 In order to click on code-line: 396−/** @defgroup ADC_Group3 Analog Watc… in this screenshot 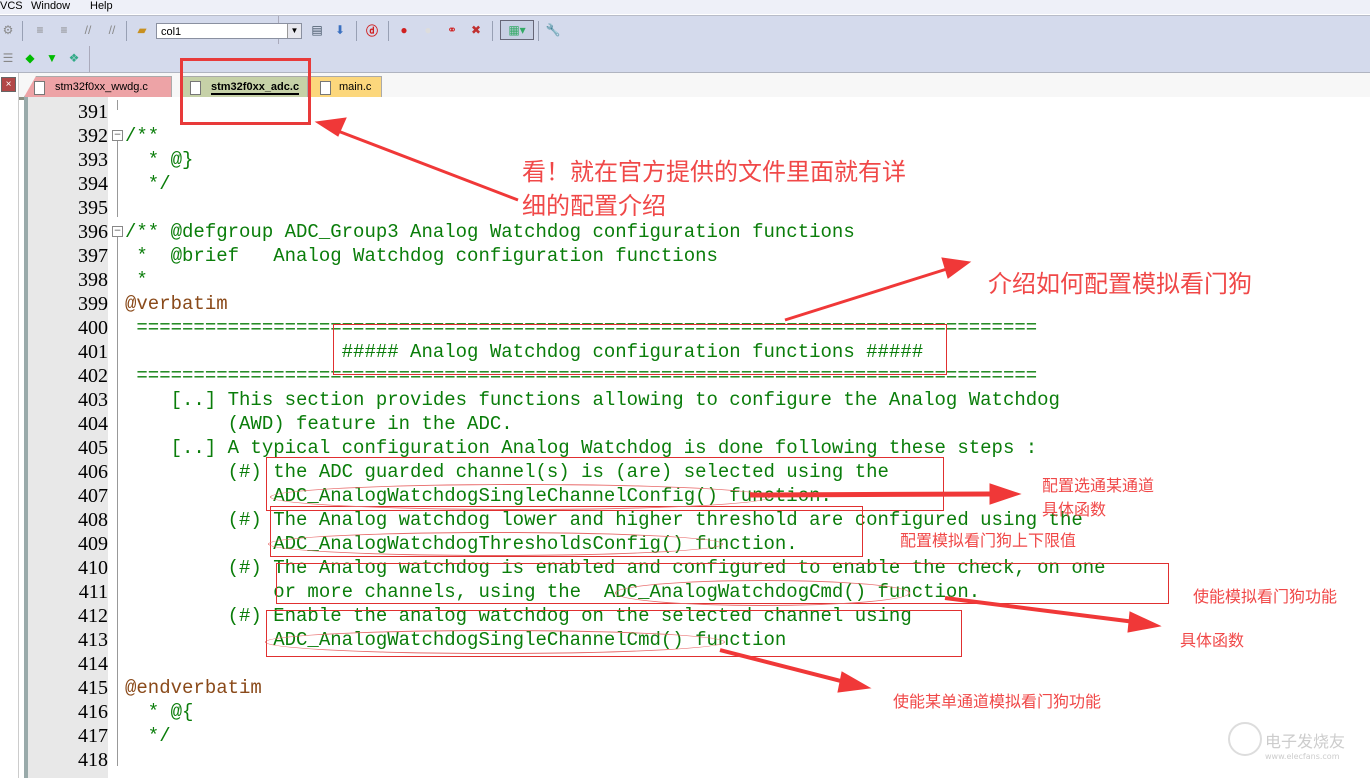, I will do `click(698, 232)`.